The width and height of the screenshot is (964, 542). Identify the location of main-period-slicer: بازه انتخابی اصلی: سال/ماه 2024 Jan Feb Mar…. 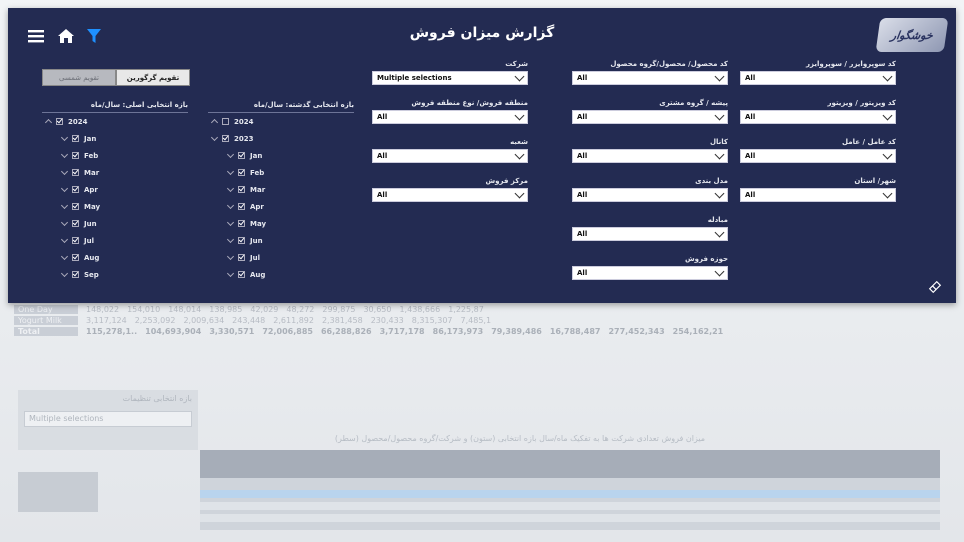
(115, 192).